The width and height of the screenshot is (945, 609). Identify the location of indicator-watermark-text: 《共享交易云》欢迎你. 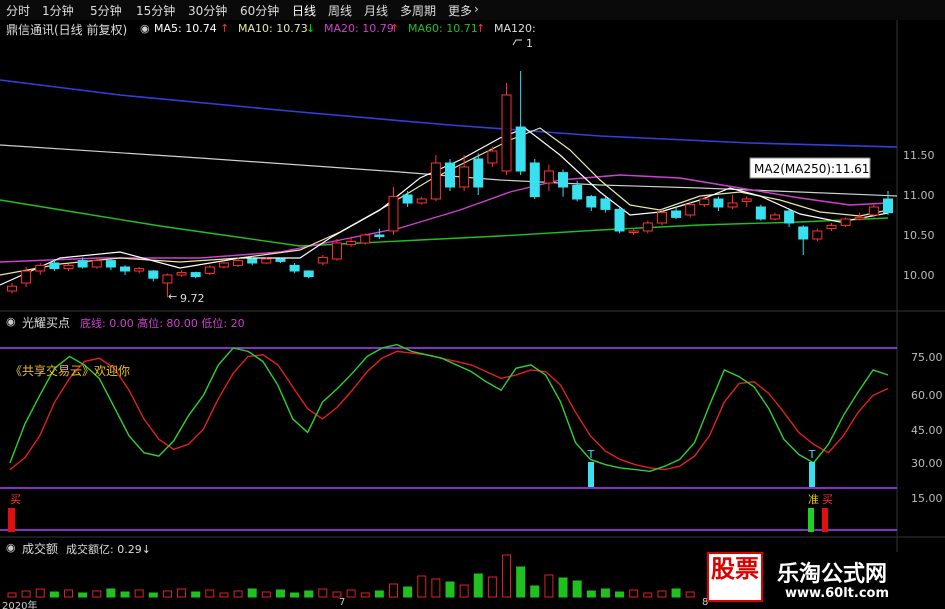
(70, 371).